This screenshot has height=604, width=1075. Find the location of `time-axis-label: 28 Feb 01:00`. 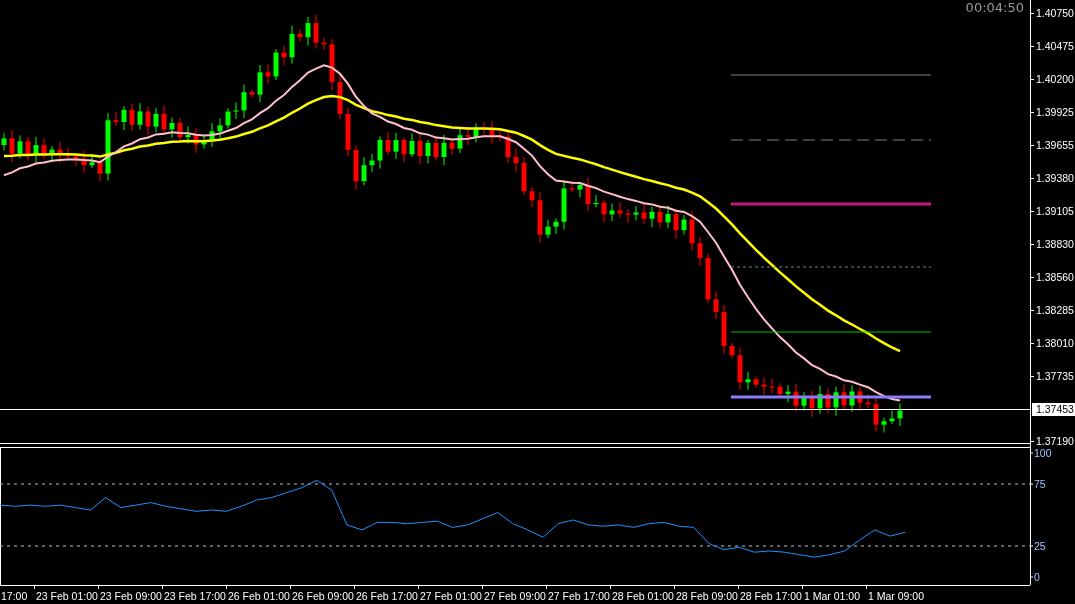

time-axis-label: 28 Feb 01:00 is located at coordinates (643, 596).